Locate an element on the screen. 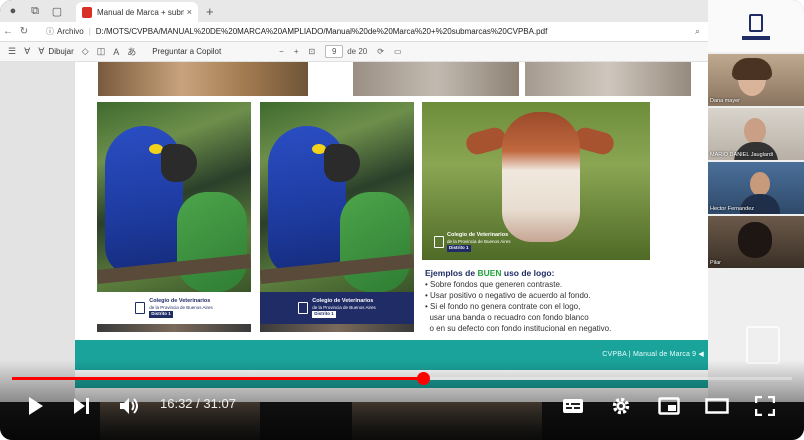  gear-icon is located at coordinates (621, 406).